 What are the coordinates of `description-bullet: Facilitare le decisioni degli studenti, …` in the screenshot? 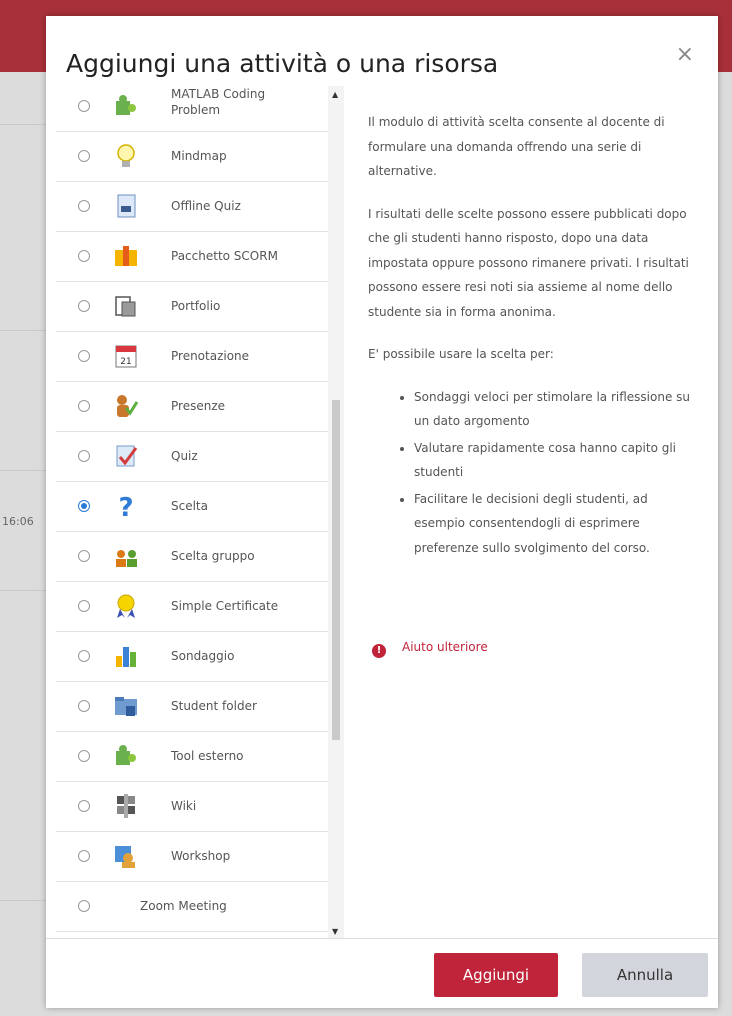 It's located at (556, 524).